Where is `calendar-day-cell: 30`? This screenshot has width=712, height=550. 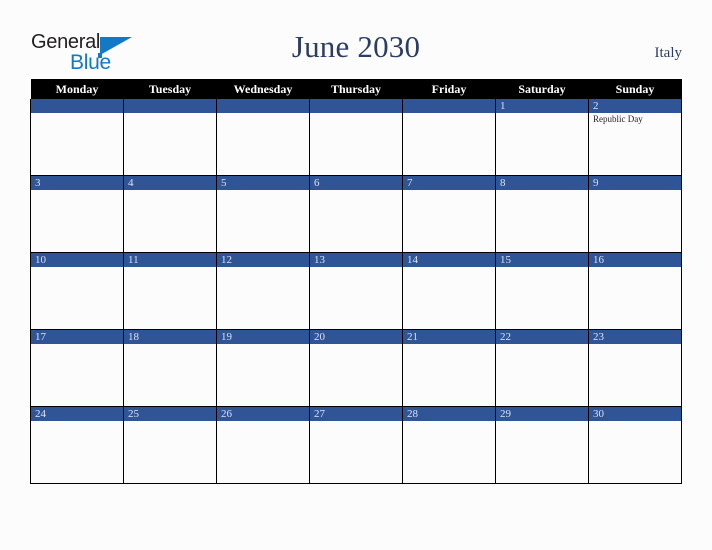
calendar-day-cell: 30 is located at coordinates (635, 445).